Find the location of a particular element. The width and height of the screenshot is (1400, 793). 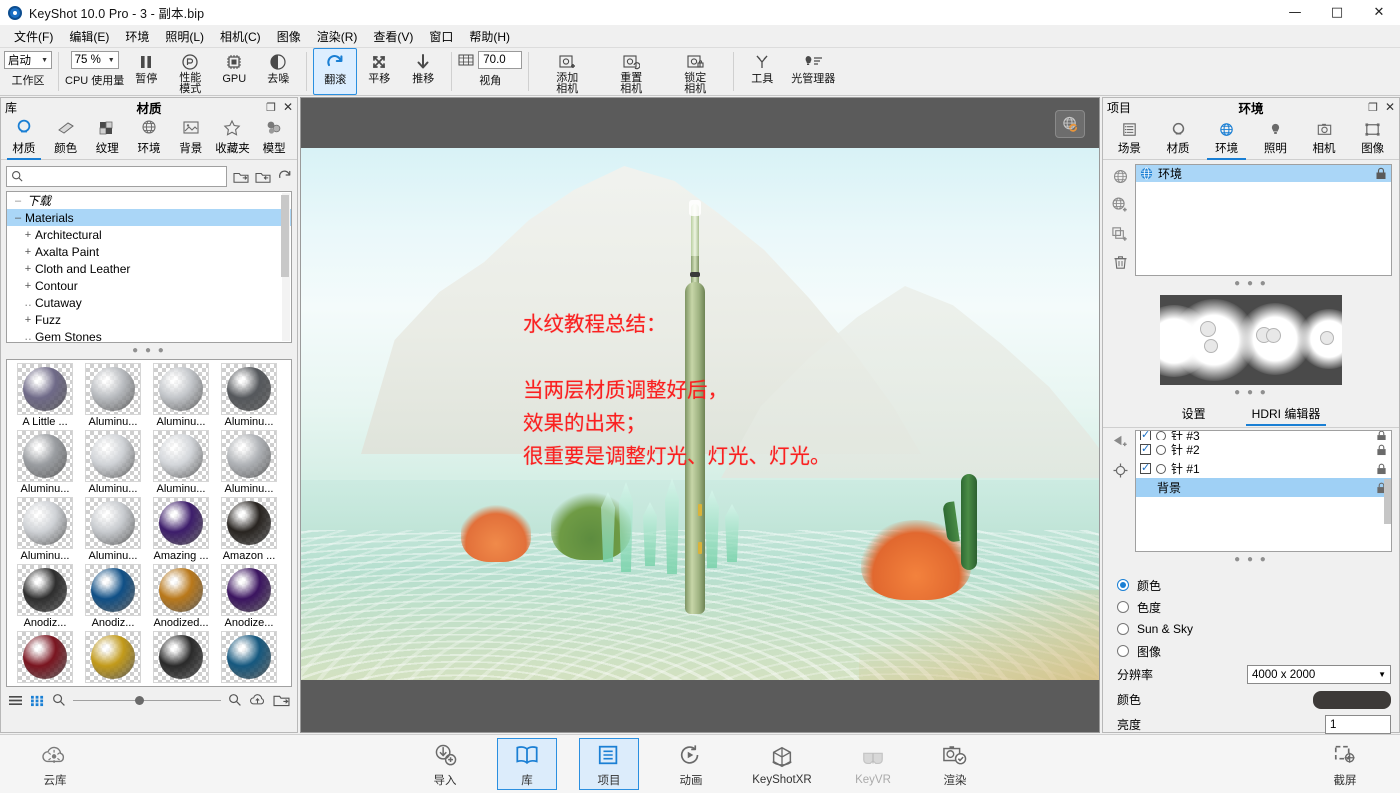

tree-item-downloads: – 下载 is located at coordinates (149, 200).